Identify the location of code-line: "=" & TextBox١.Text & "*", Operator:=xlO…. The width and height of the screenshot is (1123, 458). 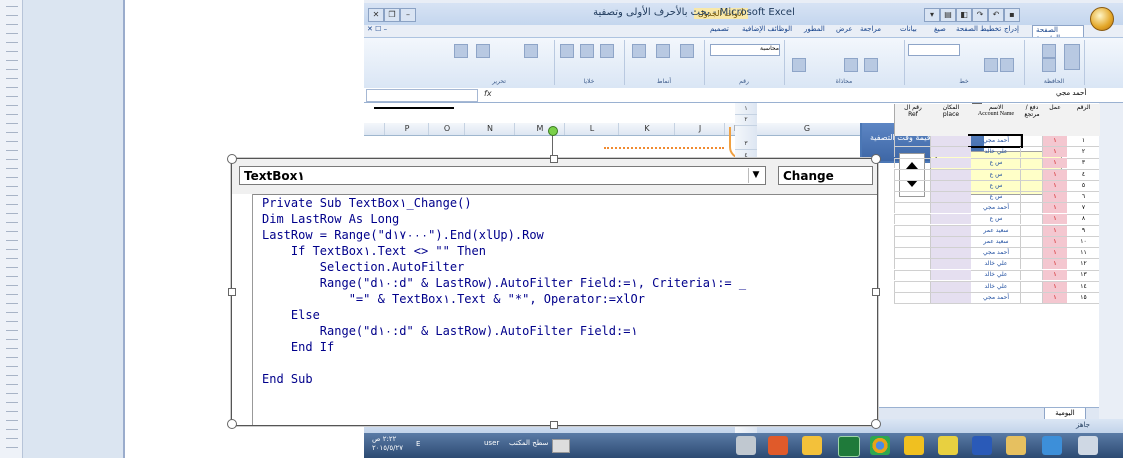
(567, 299).